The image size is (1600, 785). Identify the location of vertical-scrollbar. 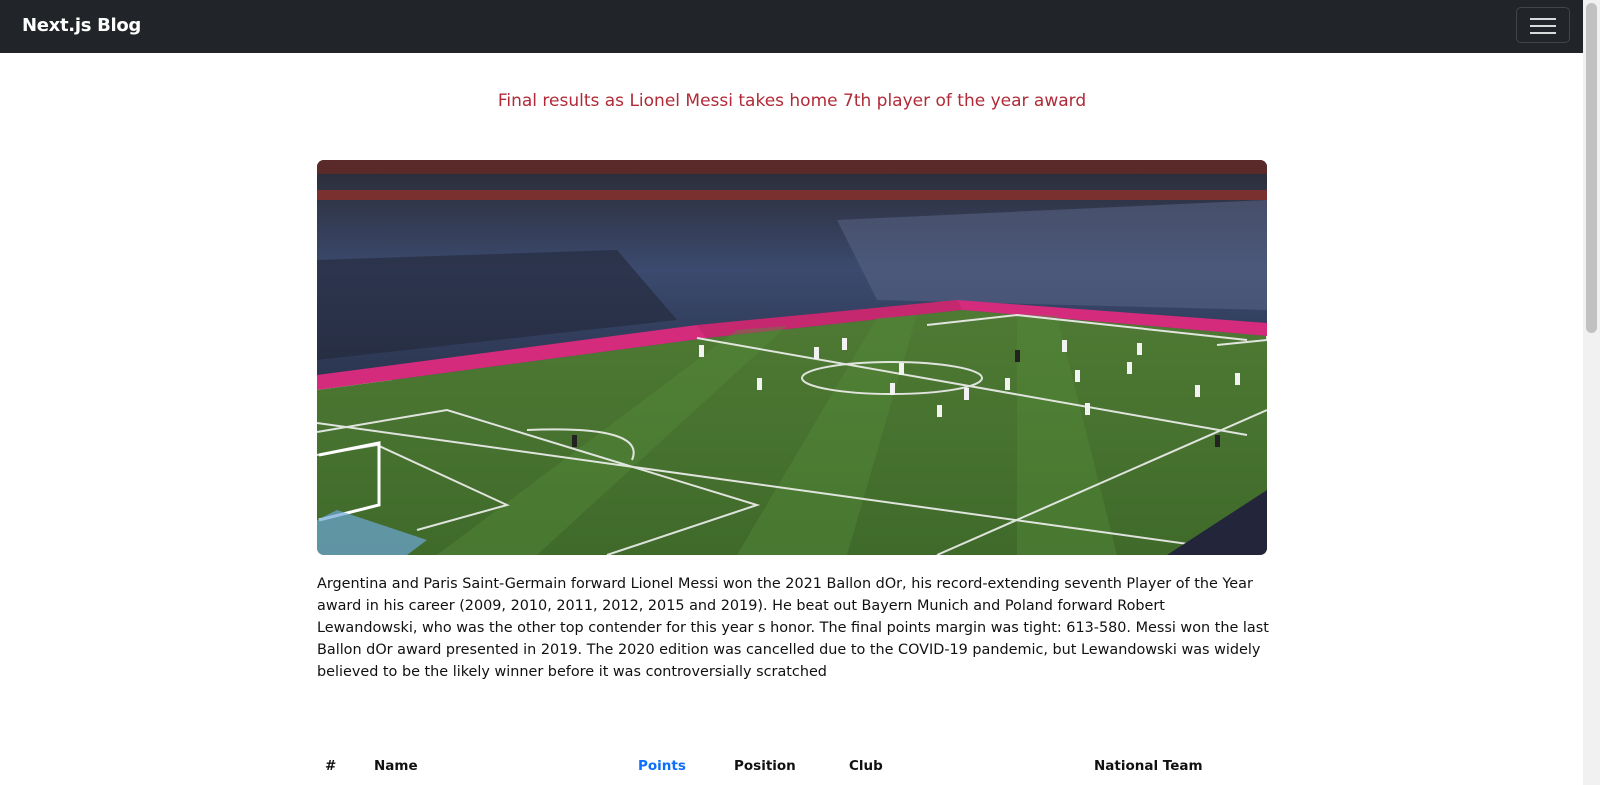
(1591, 392).